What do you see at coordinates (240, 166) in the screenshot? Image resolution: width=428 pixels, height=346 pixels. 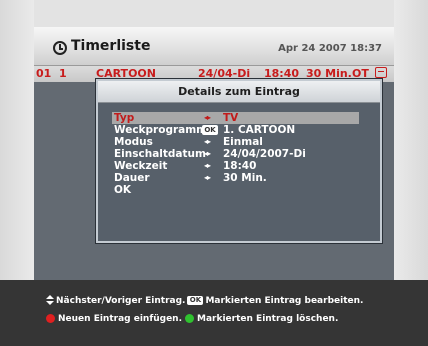 I see `row-value: 18:40` at bounding box center [240, 166].